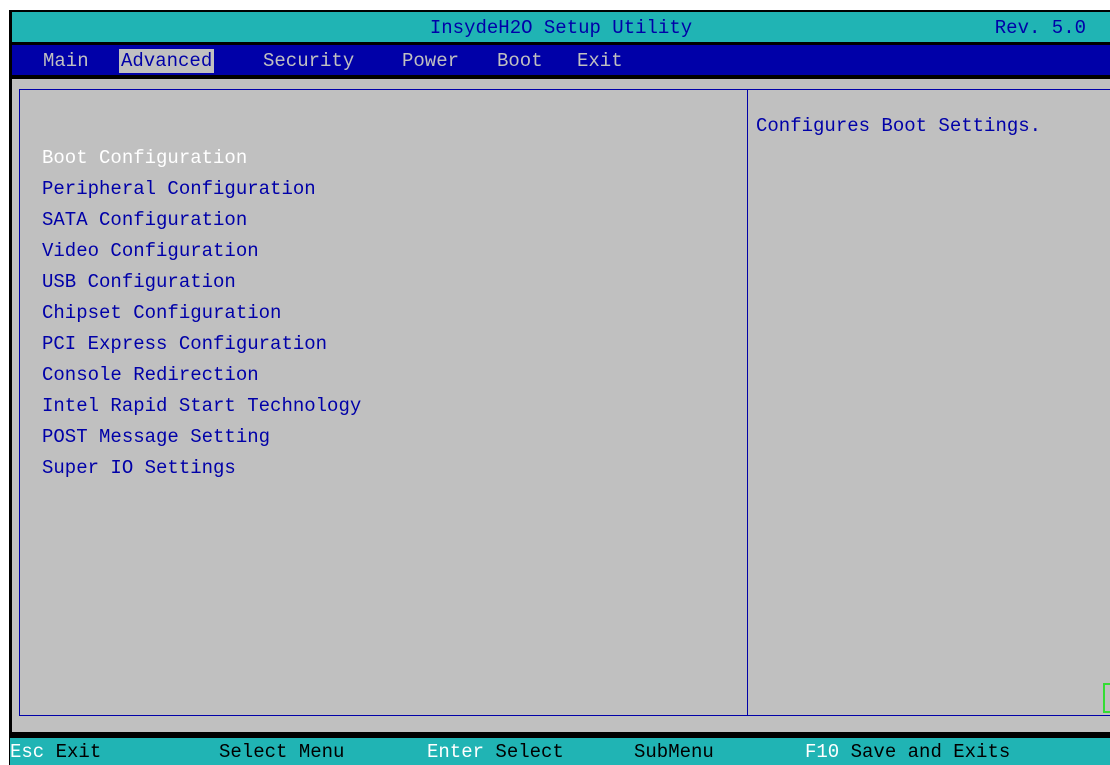  Describe the element at coordinates (600, 61) in the screenshot. I see `tab-exit: Exit` at that location.